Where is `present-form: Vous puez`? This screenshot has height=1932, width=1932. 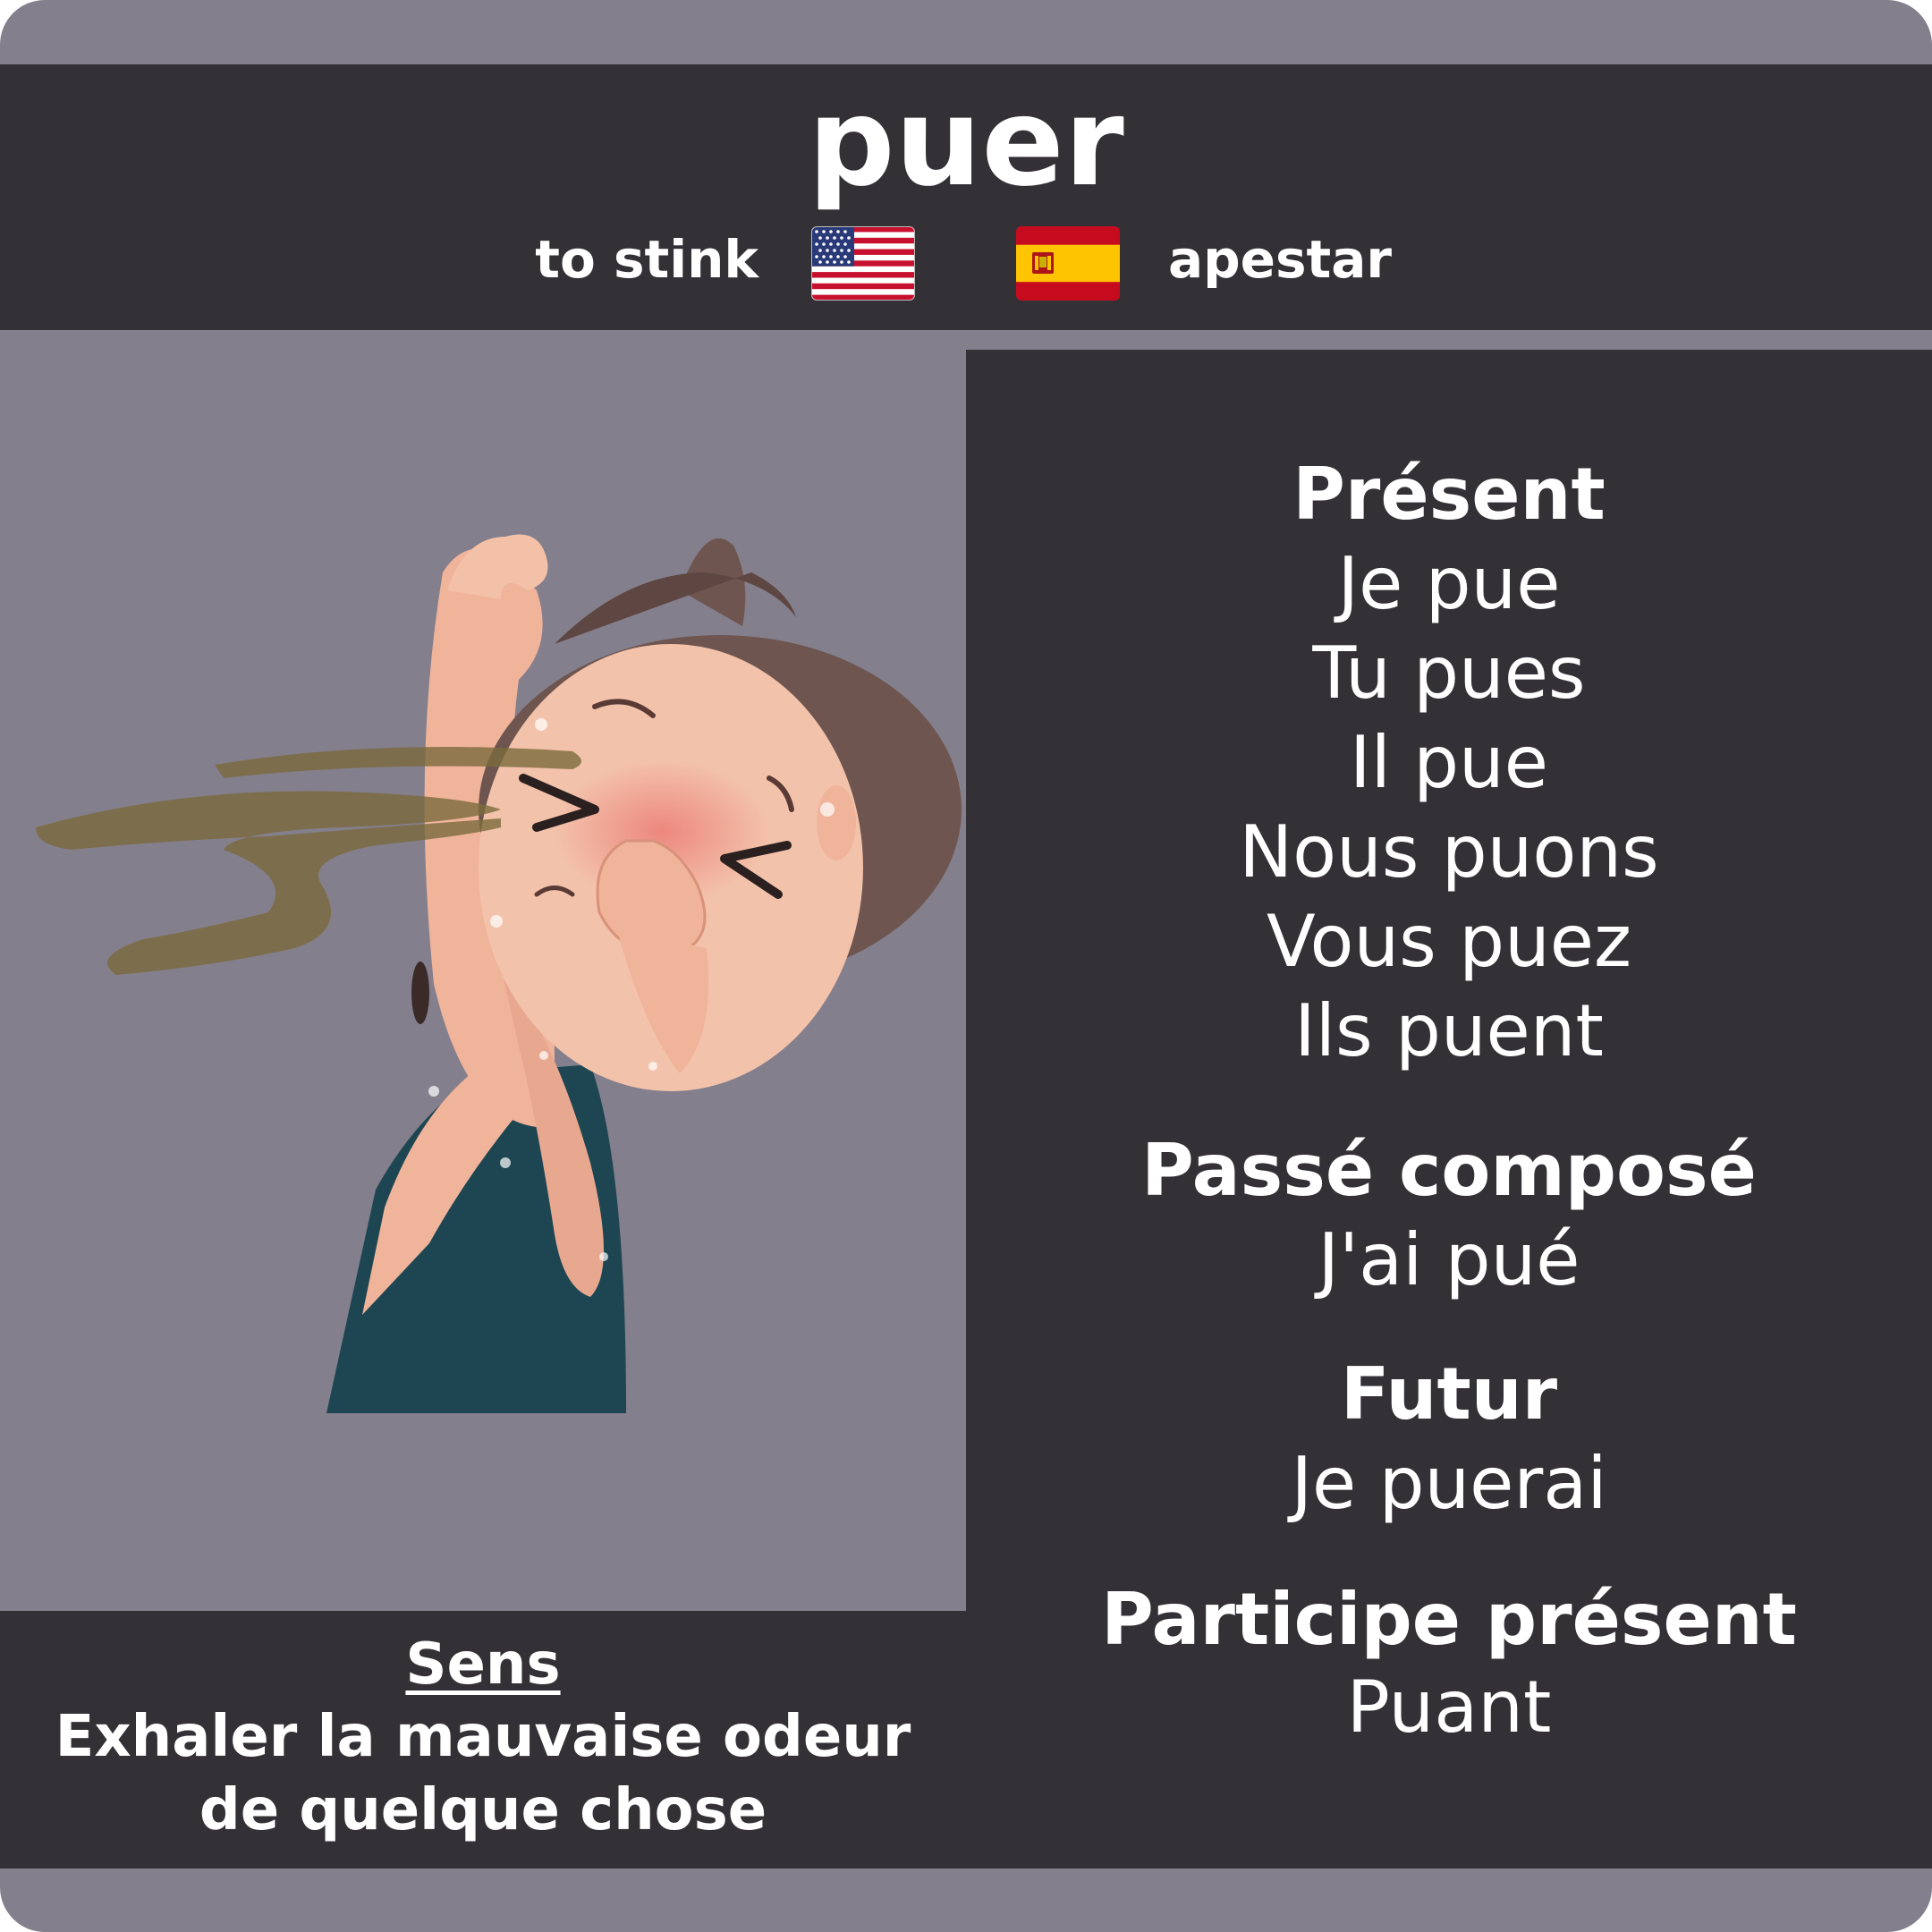 present-form: Vous puez is located at coordinates (1449, 941).